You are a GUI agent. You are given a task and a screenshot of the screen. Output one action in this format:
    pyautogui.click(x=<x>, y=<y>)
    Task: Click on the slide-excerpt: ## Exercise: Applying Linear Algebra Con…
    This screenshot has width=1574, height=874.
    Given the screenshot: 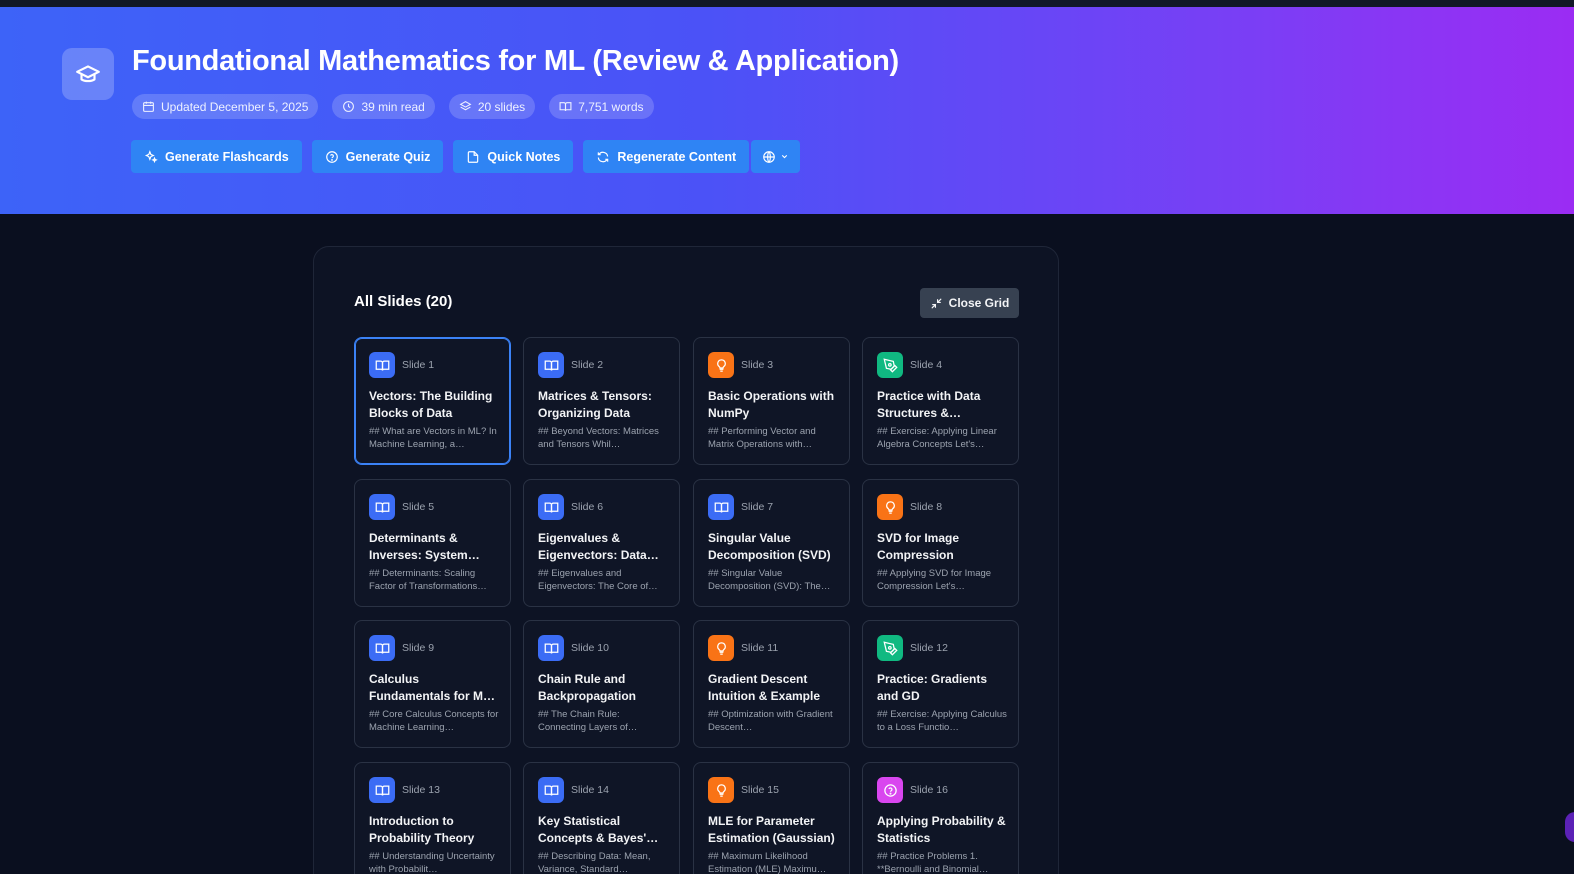 What is the action you would take?
    pyautogui.click(x=937, y=438)
    